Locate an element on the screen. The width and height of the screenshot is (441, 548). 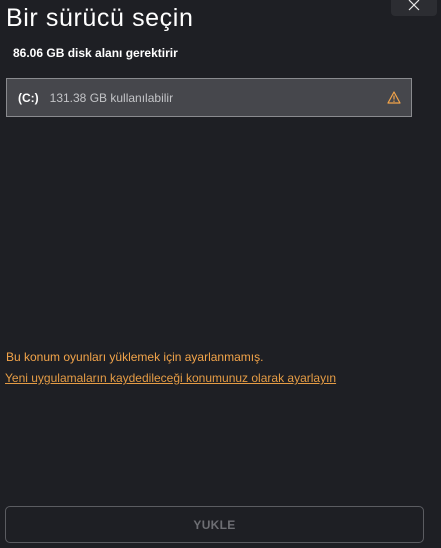
close-icon is located at coordinates (414, 5).